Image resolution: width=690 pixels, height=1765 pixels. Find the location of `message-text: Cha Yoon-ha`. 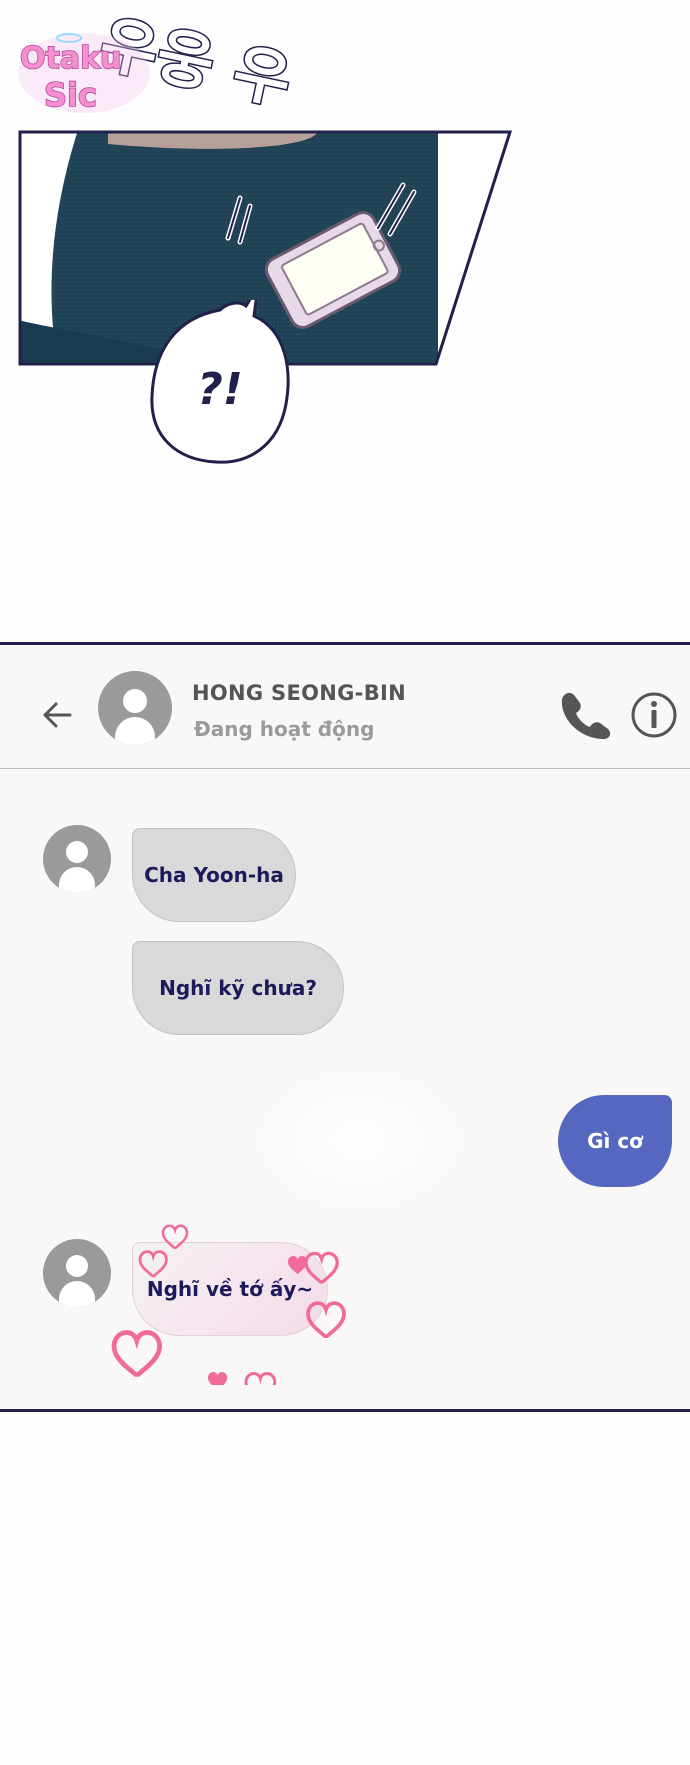

message-text: Cha Yoon-ha is located at coordinates (214, 875).